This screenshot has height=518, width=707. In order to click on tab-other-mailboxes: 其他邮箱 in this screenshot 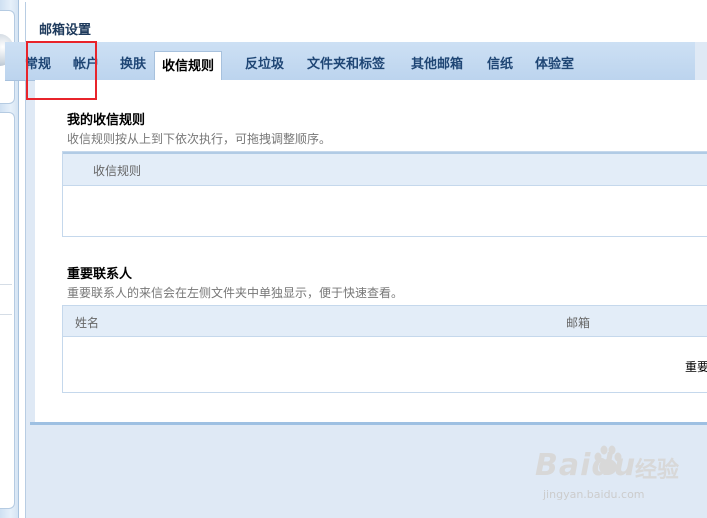, I will do `click(437, 65)`.